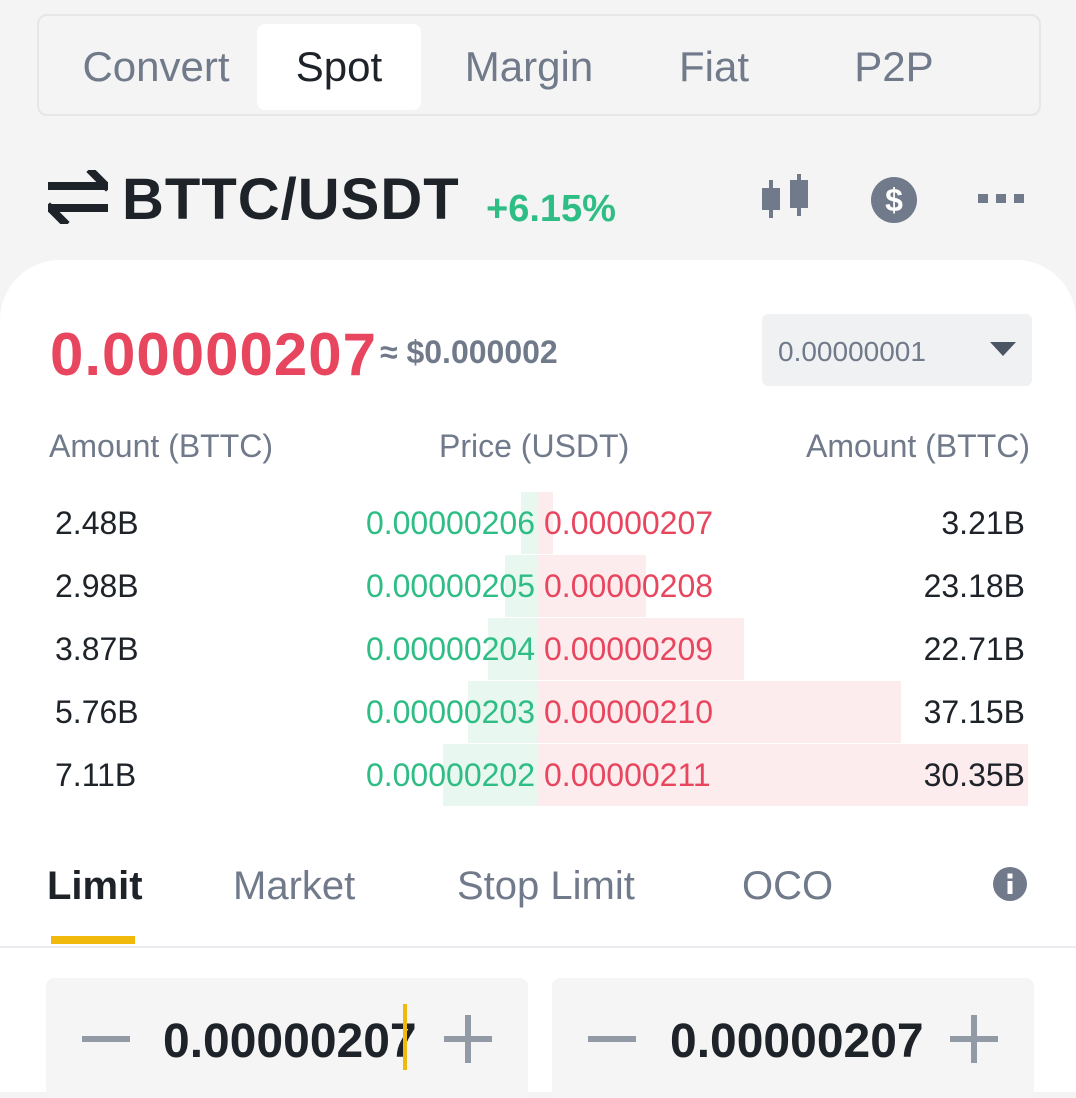 The height and width of the screenshot is (1098, 1076). Describe the element at coordinates (538, 649) in the screenshot. I see `order-book-row: 3.87B 0.00000204 0.00000209 22.71B` at that location.